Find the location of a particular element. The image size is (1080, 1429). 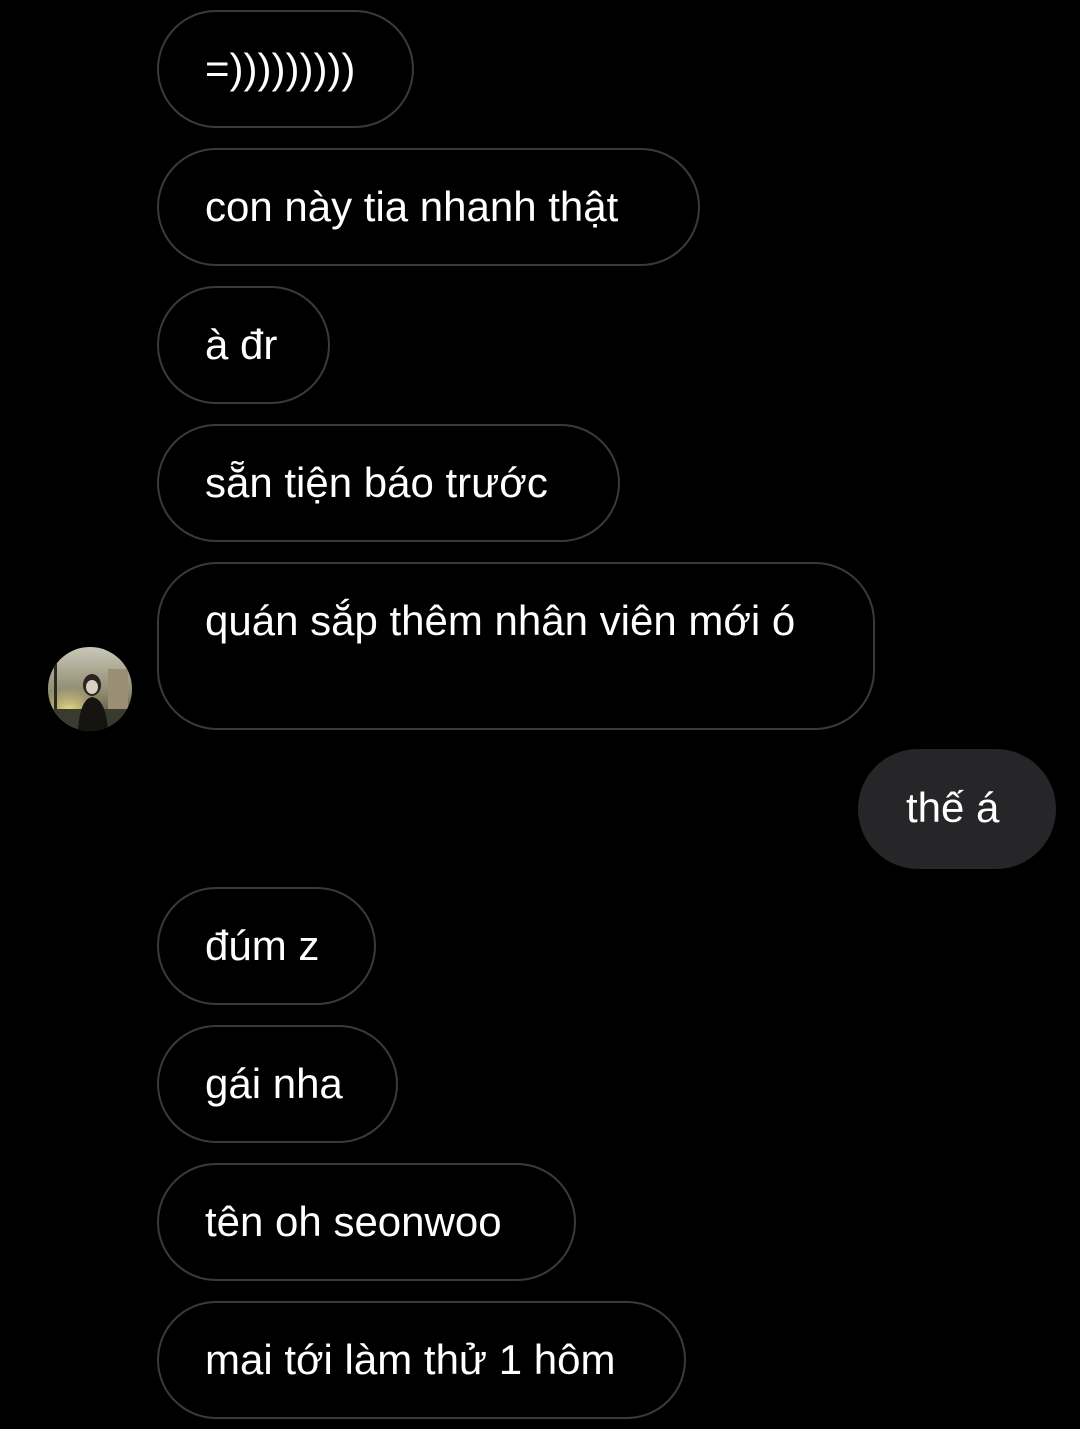

incoming-message-bubble: tên oh seonwoo is located at coordinates (366, 1222).